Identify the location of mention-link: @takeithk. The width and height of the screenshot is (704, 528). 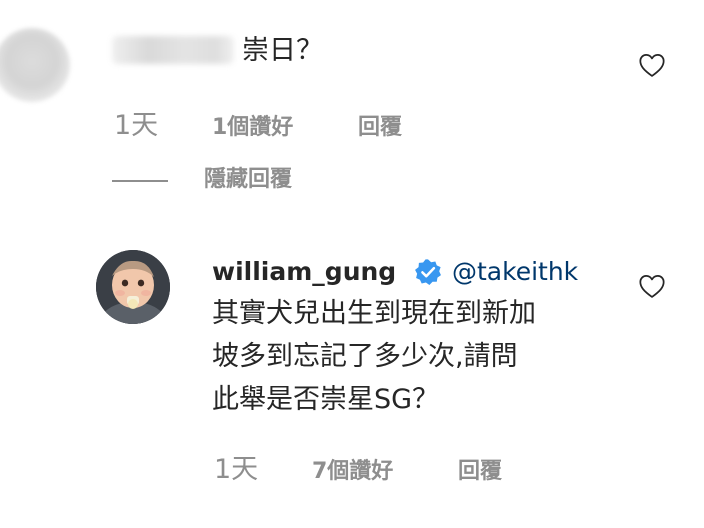
(515, 272).